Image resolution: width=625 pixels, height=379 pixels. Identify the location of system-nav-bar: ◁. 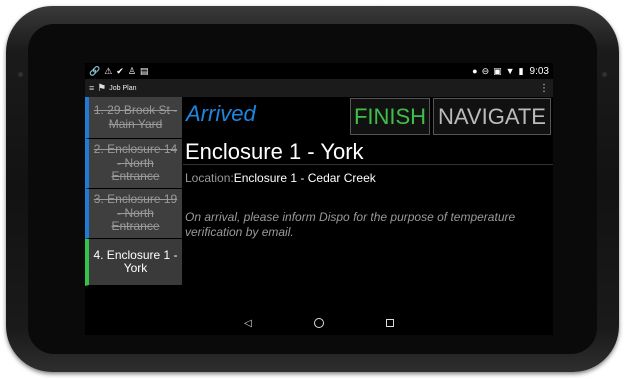
(319, 323).